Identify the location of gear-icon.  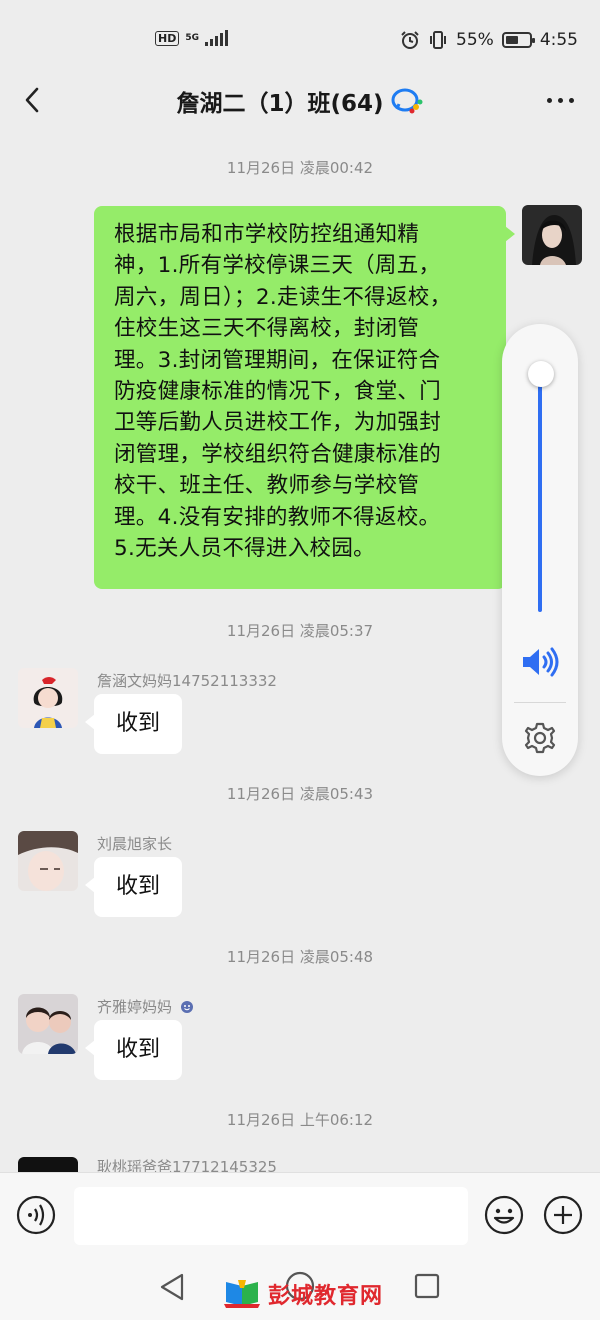
(540, 738).